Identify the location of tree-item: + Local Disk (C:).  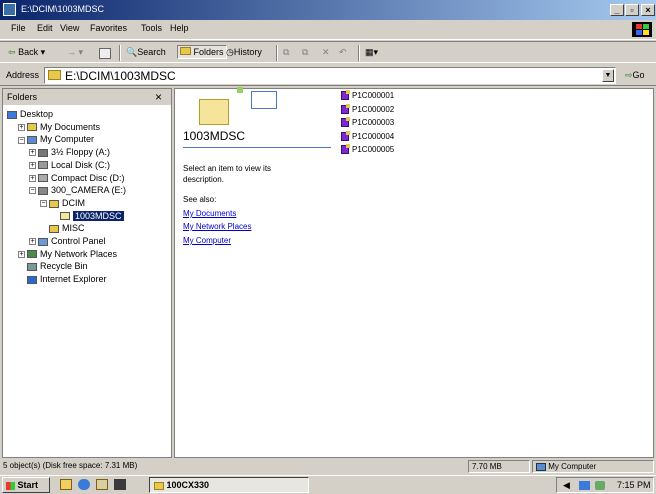
(69, 165).